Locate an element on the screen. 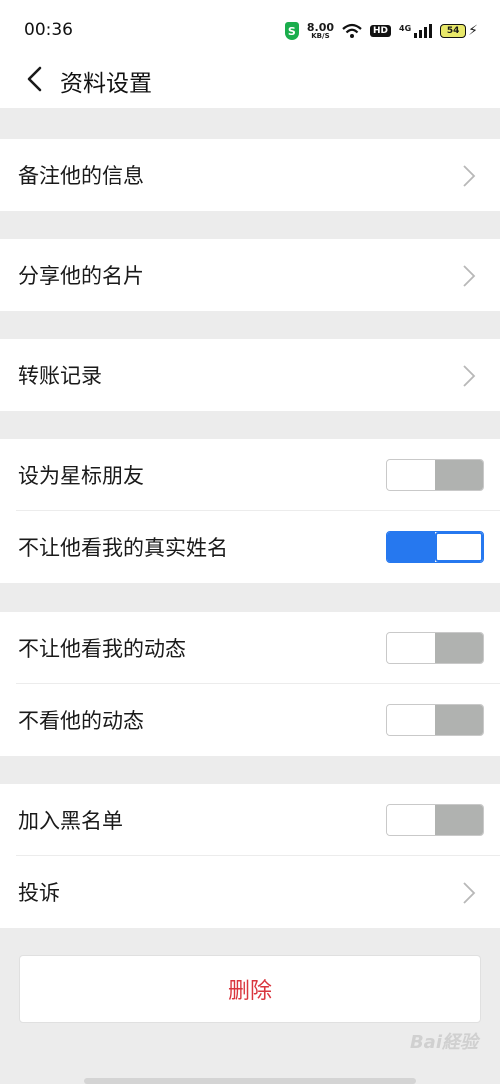  settings-group: 不让他看我的动态 不看他的动态 is located at coordinates (250, 684).